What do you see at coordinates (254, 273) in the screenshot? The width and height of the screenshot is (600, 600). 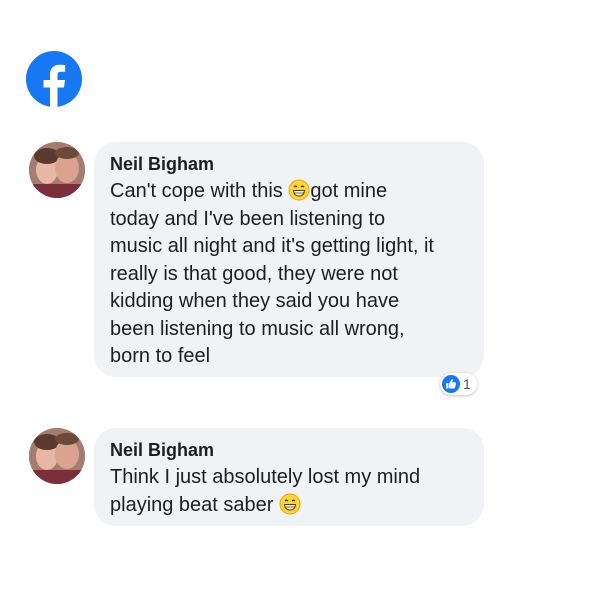 I see `comment-line: really is that good, they were not` at bounding box center [254, 273].